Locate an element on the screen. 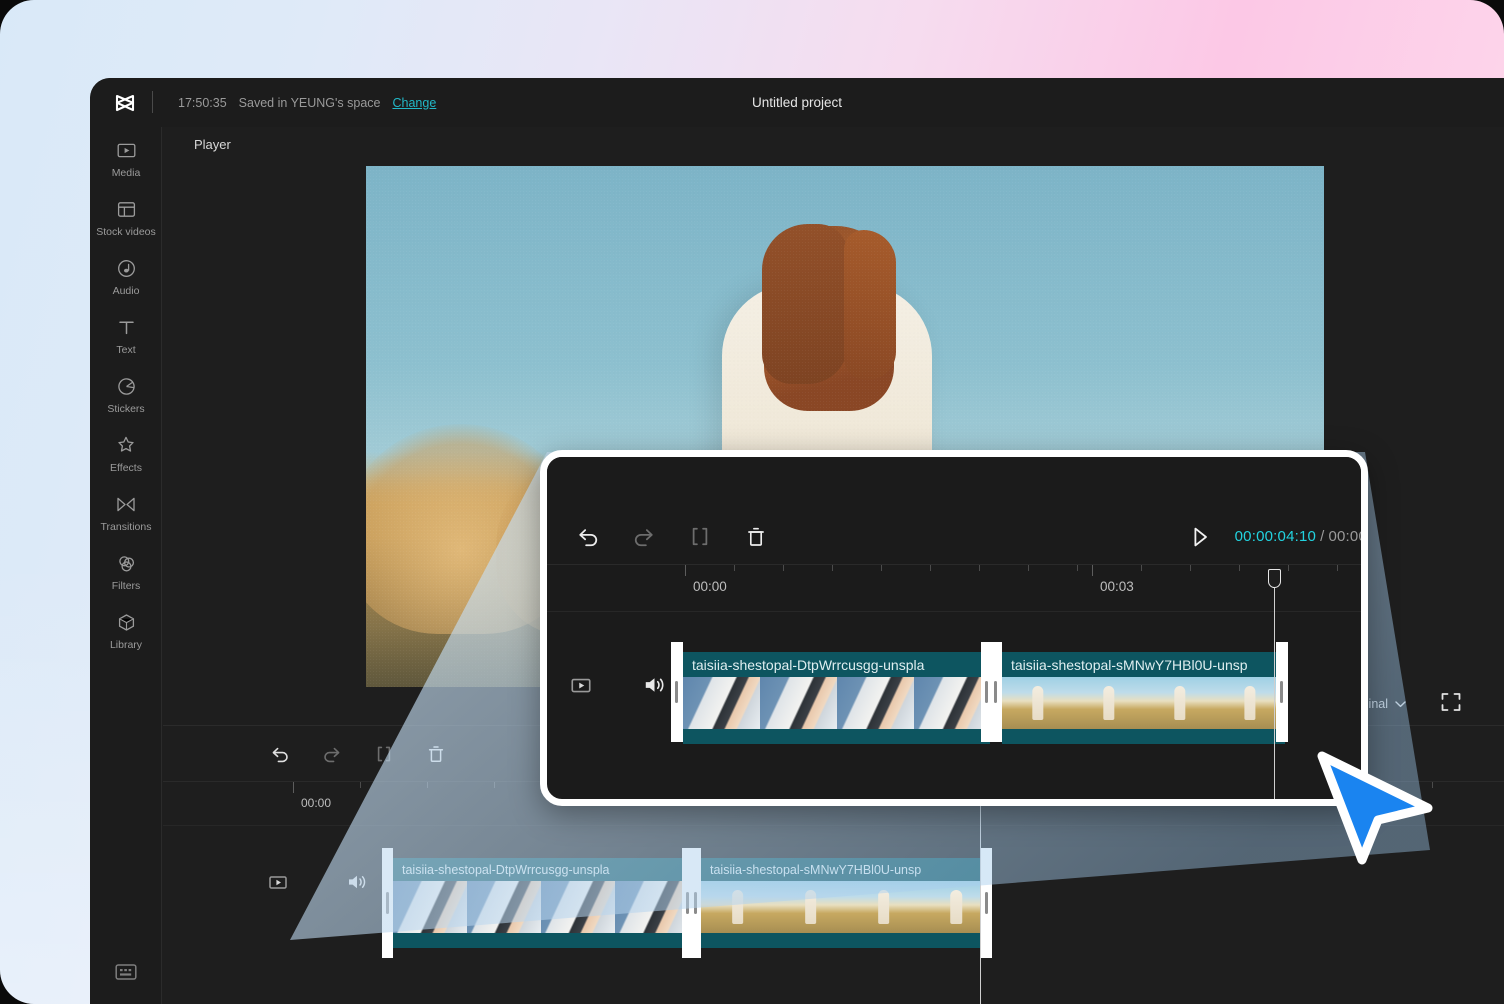 This screenshot has height=1004, width=1504. ruler-label: 00:03 is located at coordinates (1117, 586).